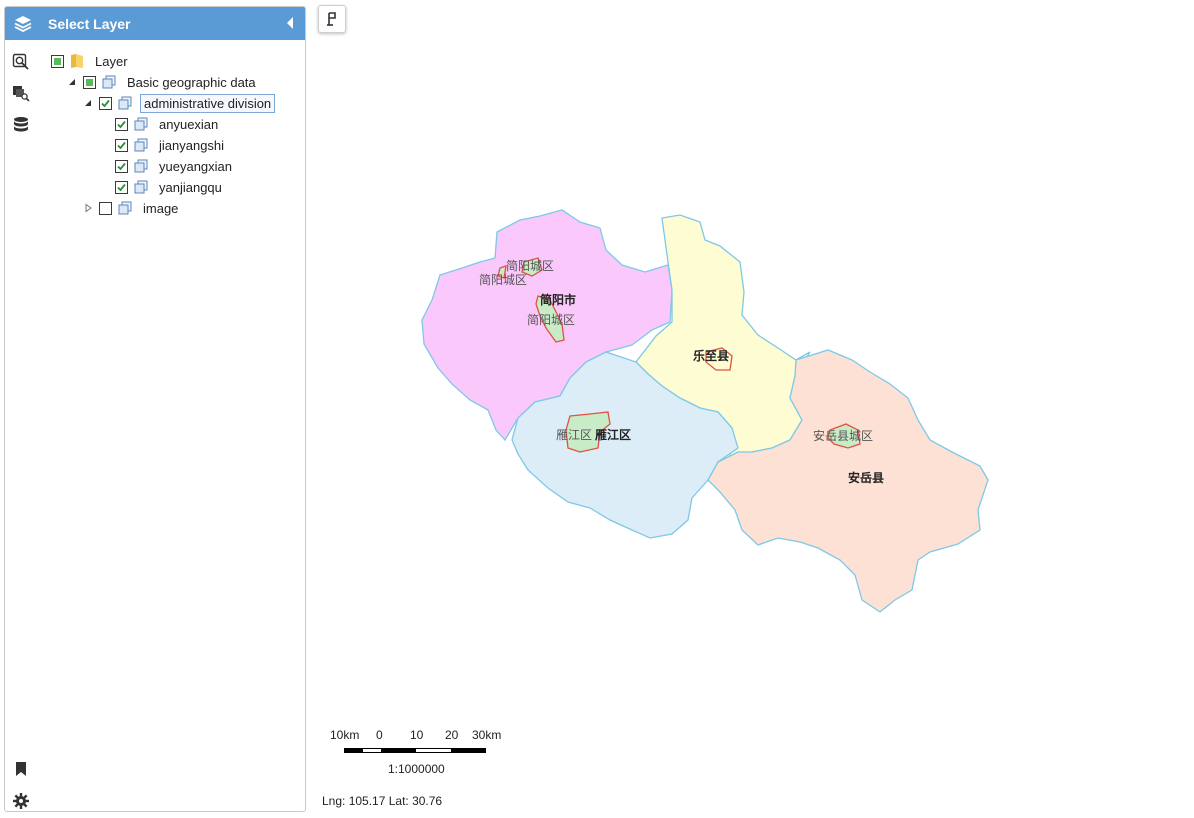 The image size is (1194, 818). I want to click on tree-label-administrative-division: administrative division, so click(208, 103).